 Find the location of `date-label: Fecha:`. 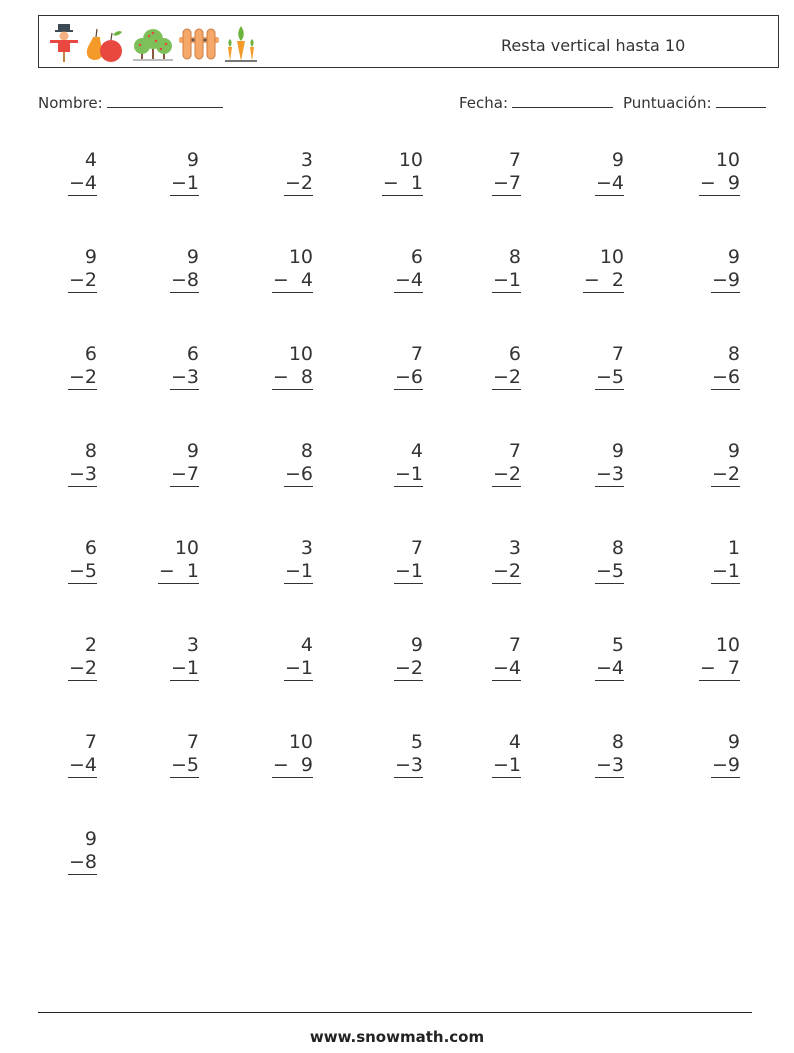

date-label: Fecha: is located at coordinates (484, 103).